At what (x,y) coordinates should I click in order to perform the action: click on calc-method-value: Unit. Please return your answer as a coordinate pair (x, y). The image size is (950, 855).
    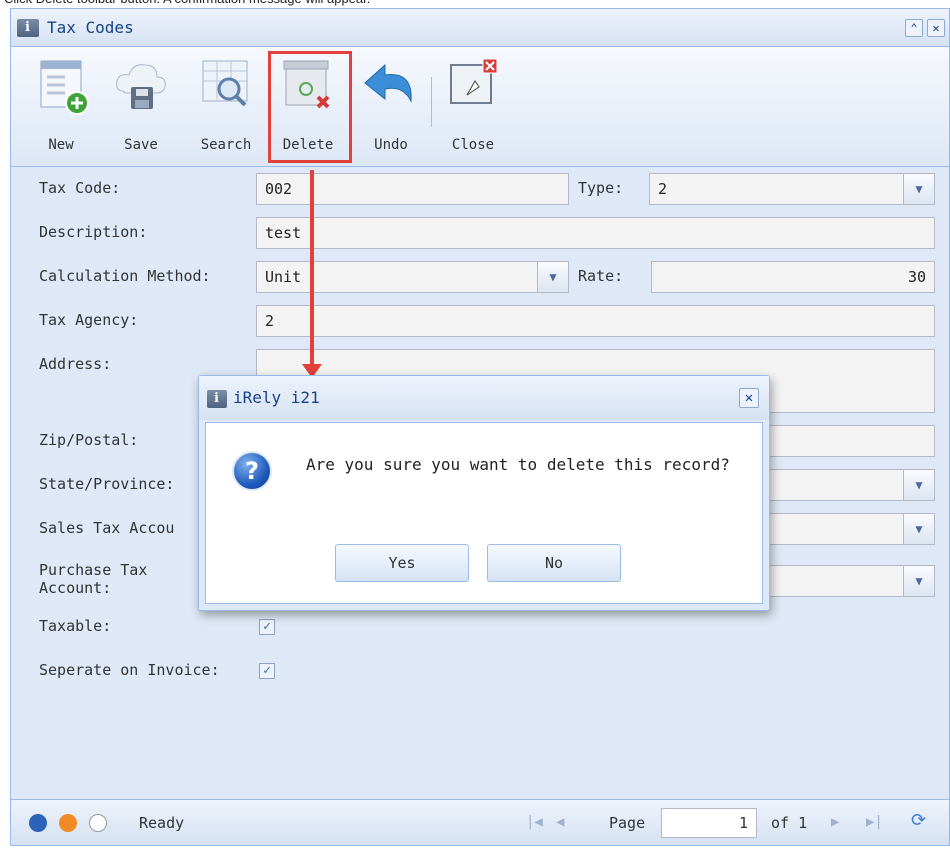
    Looking at the image, I should click on (283, 277).